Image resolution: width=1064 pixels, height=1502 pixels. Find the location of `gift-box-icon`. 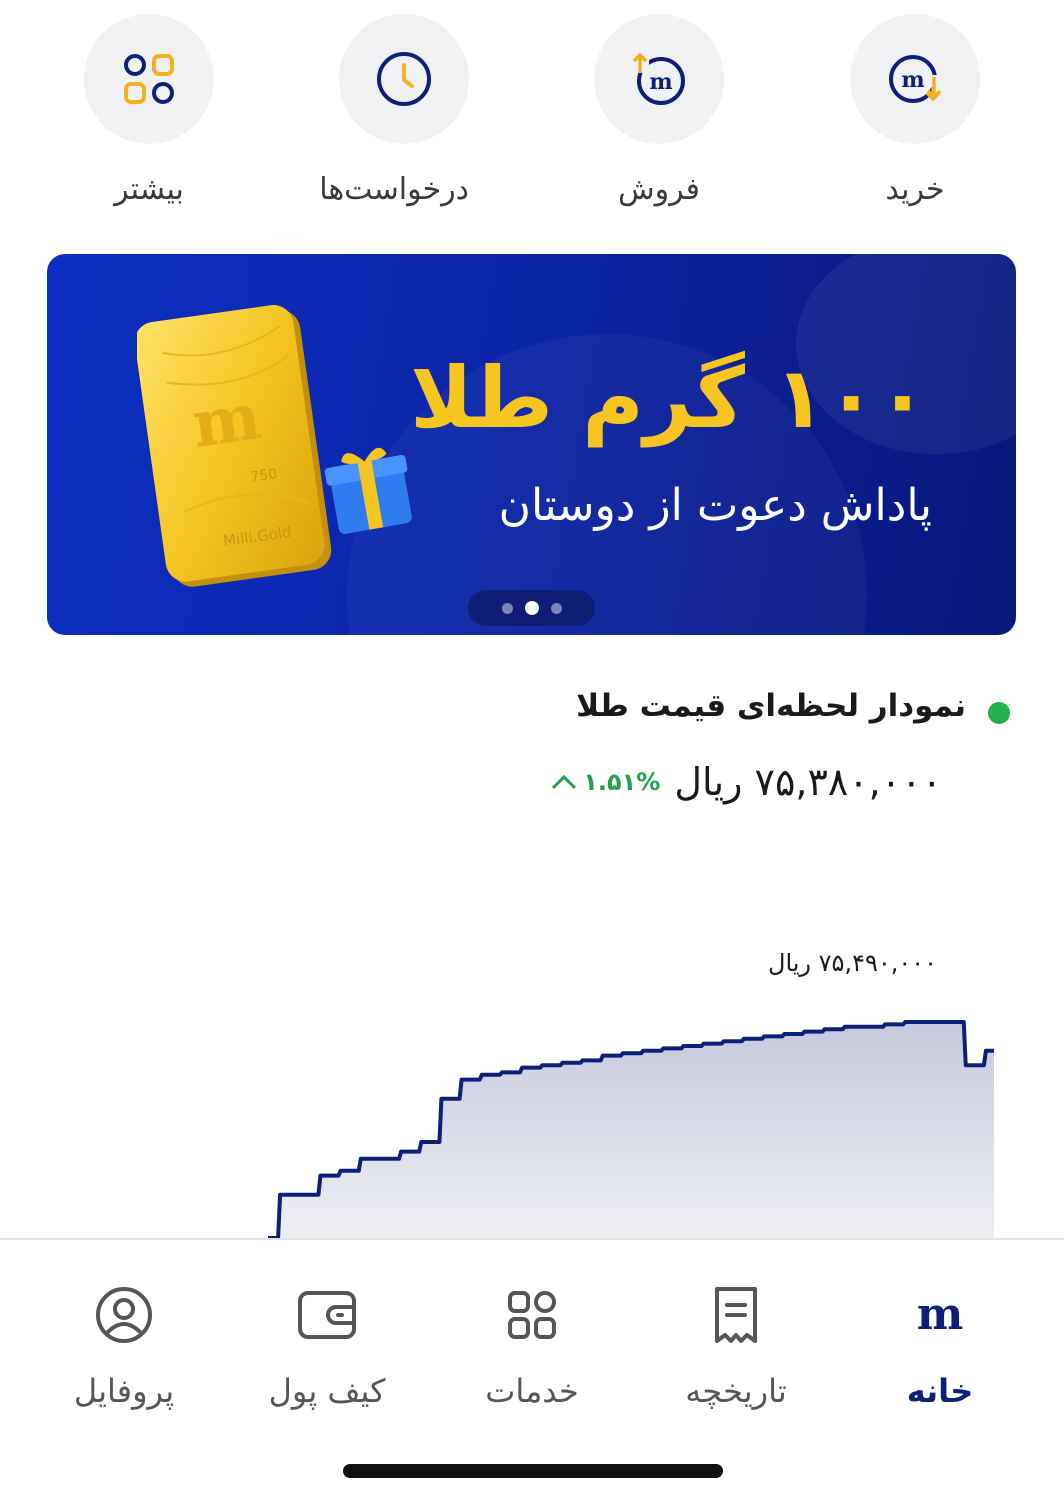

gift-box-icon is located at coordinates (368, 490).